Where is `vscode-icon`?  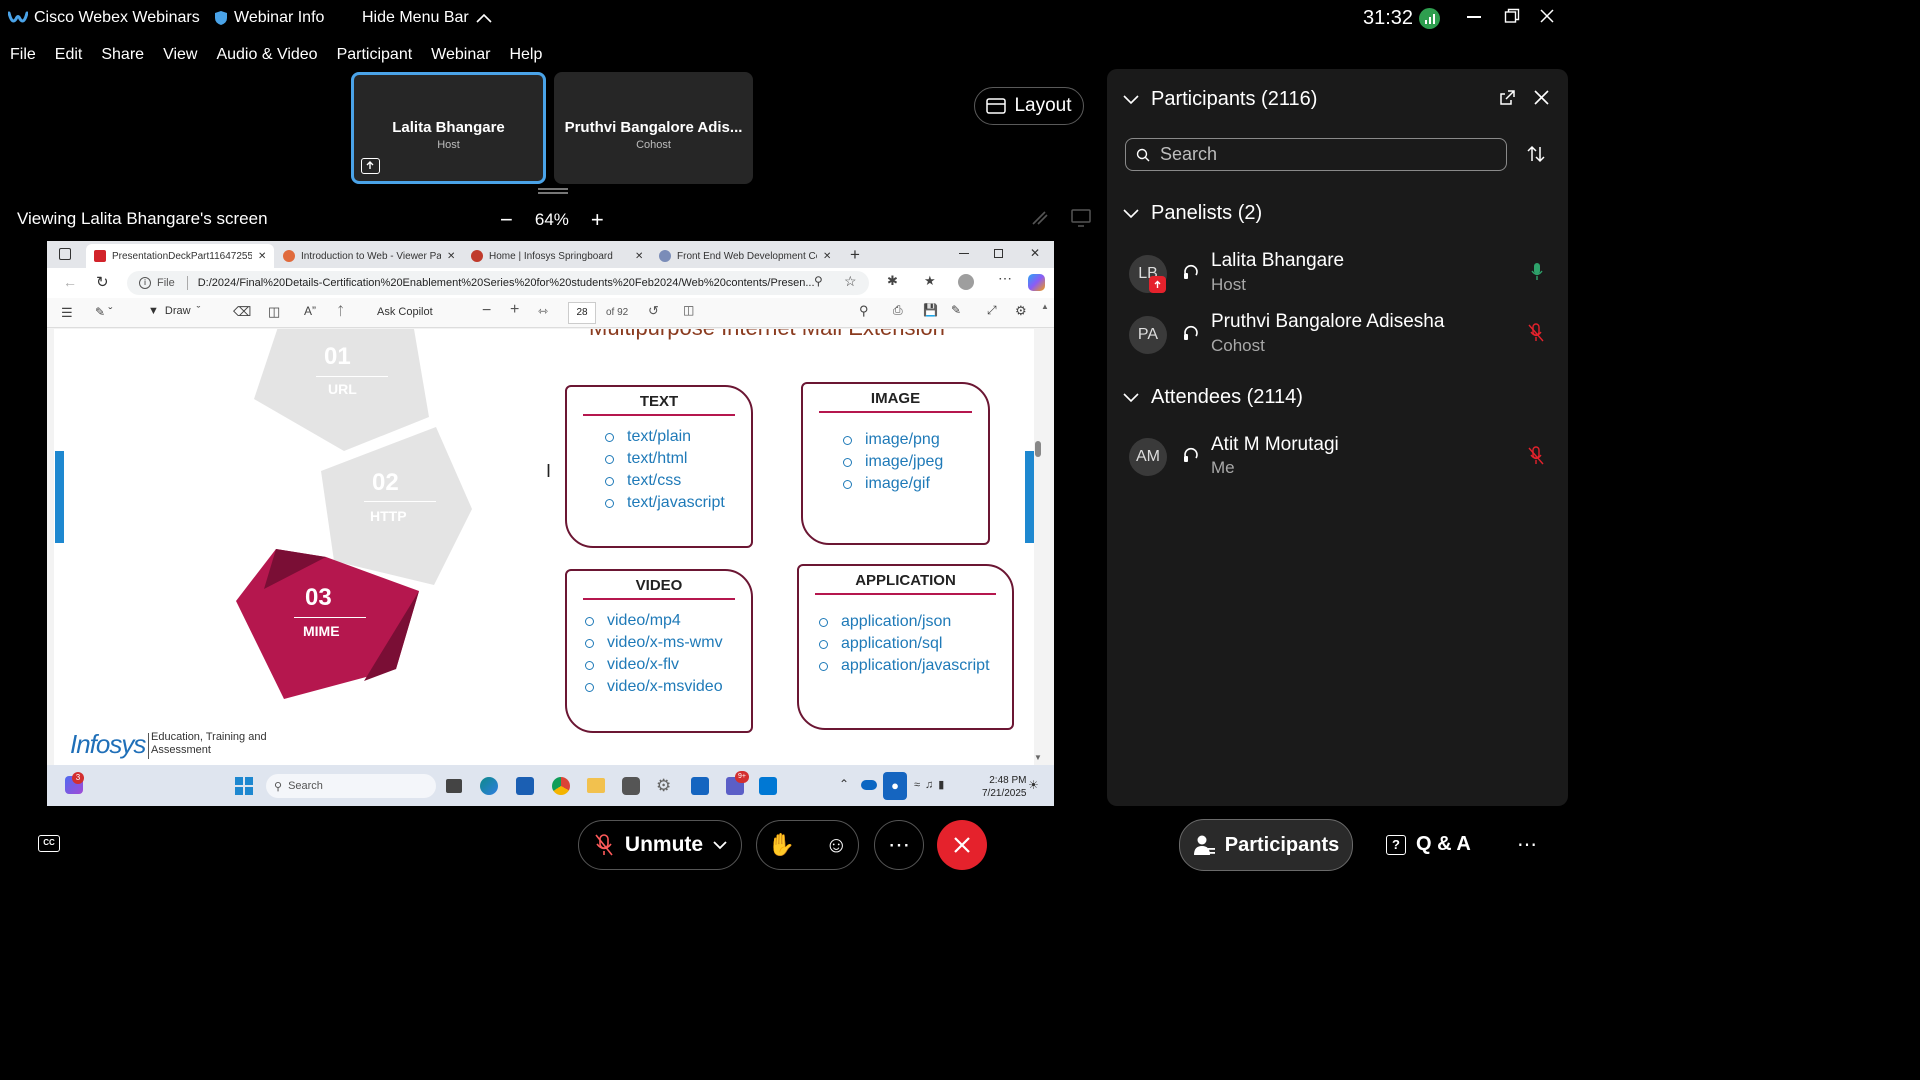
vscode-icon is located at coordinates (768, 786).